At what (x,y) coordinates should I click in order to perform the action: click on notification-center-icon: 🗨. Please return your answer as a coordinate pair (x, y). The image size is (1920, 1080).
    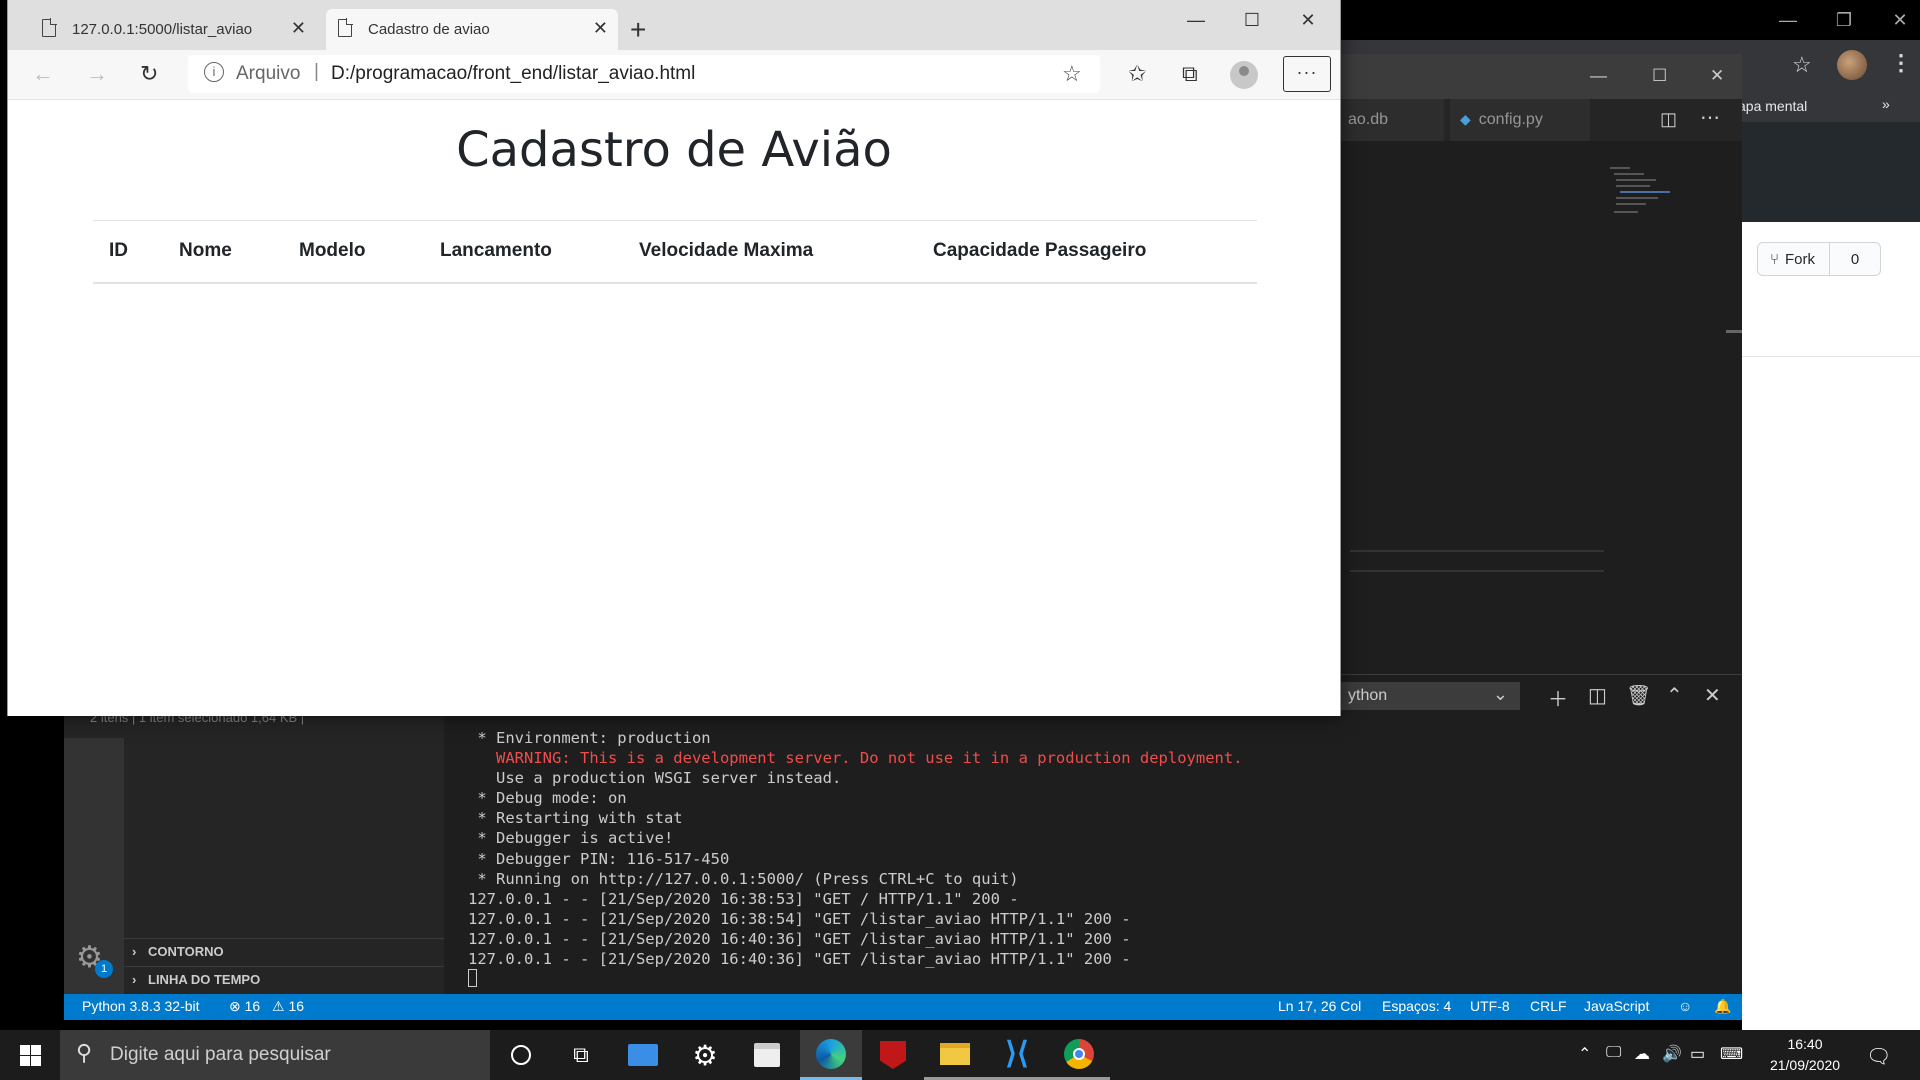
    Looking at the image, I should click on (1878, 1056).